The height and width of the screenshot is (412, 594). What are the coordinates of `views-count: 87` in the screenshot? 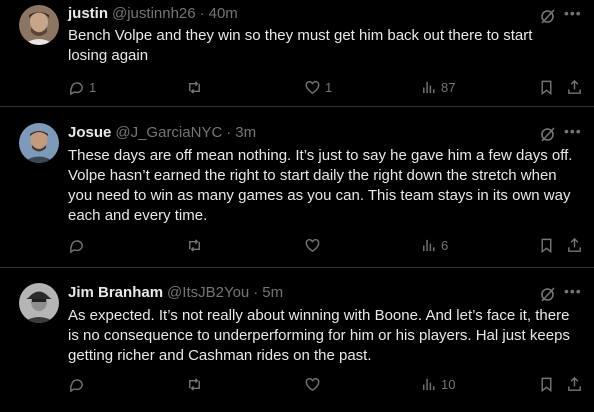 It's located at (448, 87).